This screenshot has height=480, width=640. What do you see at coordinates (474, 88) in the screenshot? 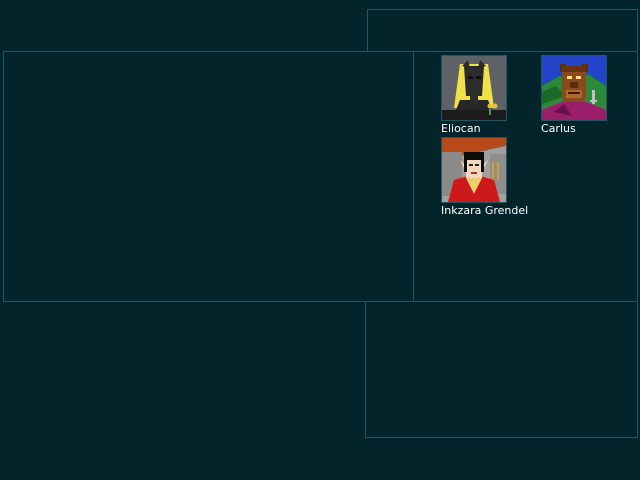
I see `dark-elf-portrait-icon` at bounding box center [474, 88].